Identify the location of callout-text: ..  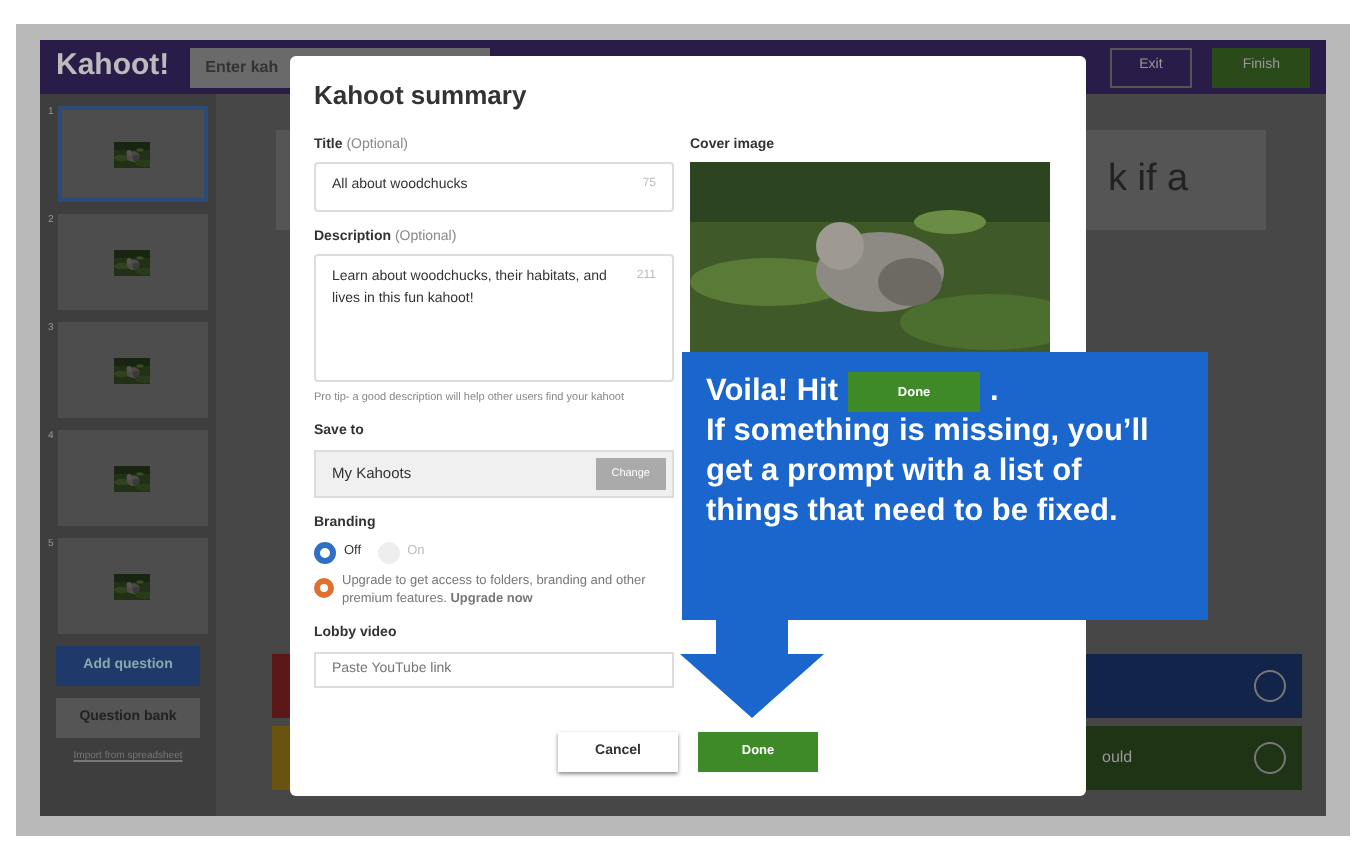
(994, 392).